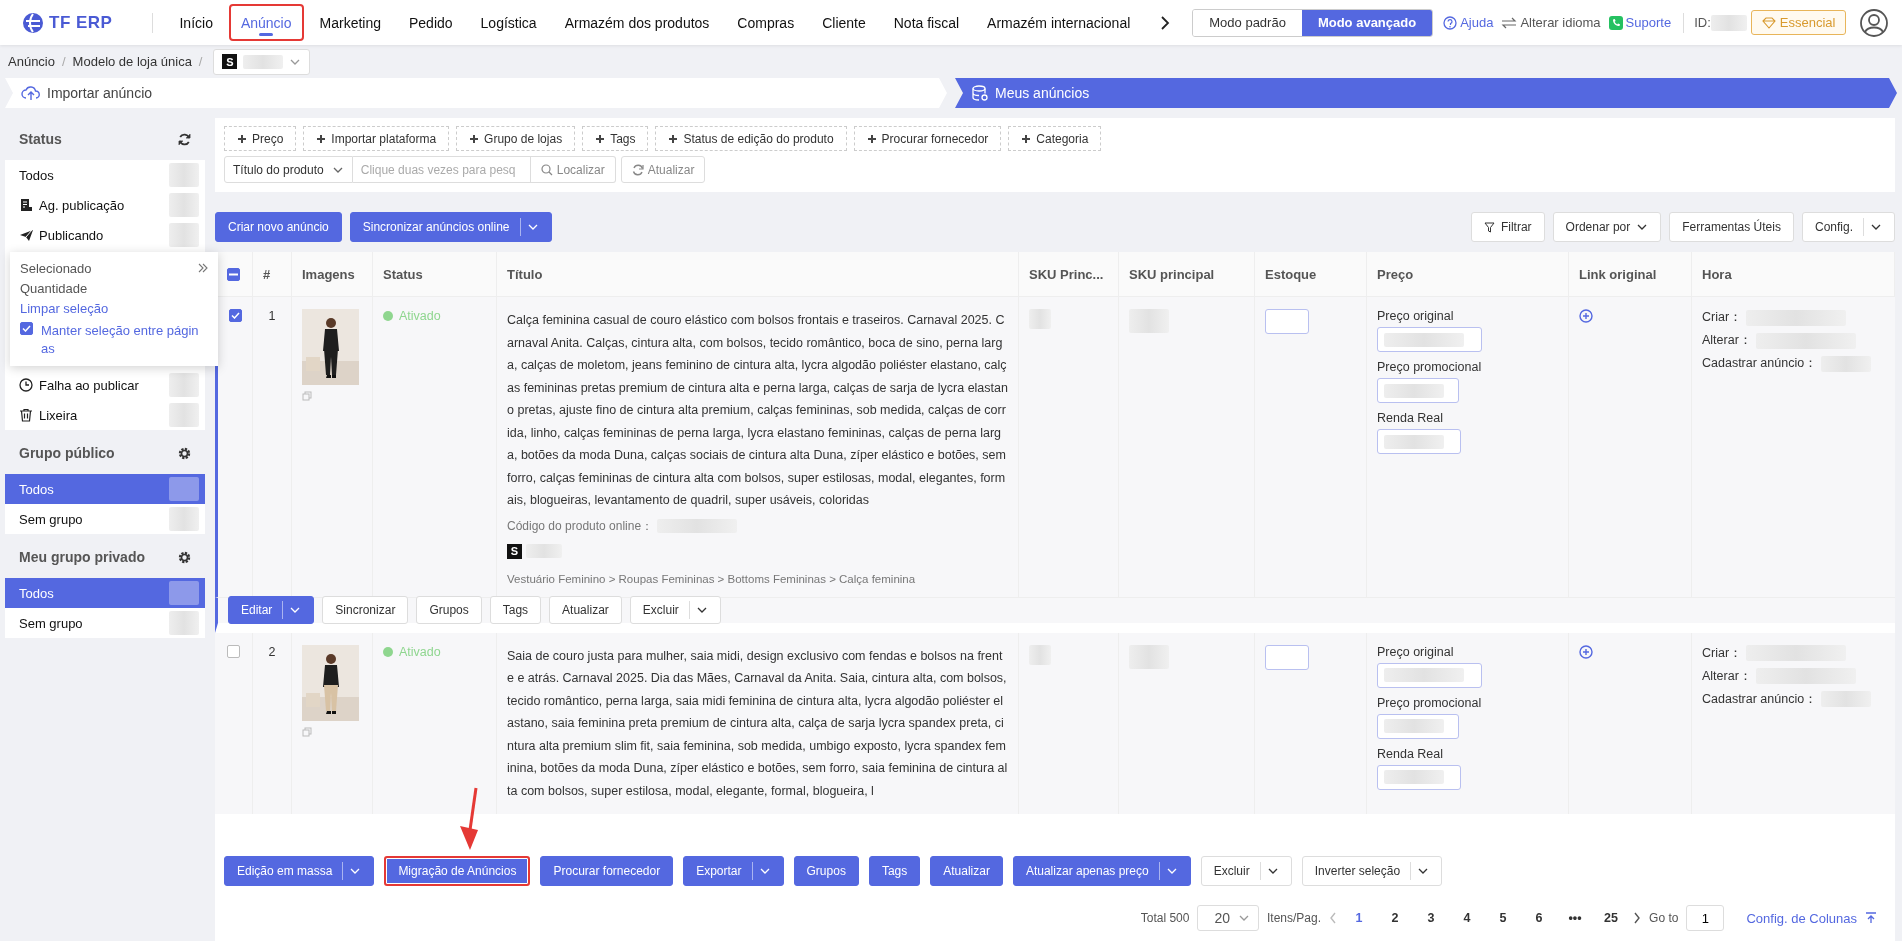  I want to click on refresh-icon, so click(184, 139).